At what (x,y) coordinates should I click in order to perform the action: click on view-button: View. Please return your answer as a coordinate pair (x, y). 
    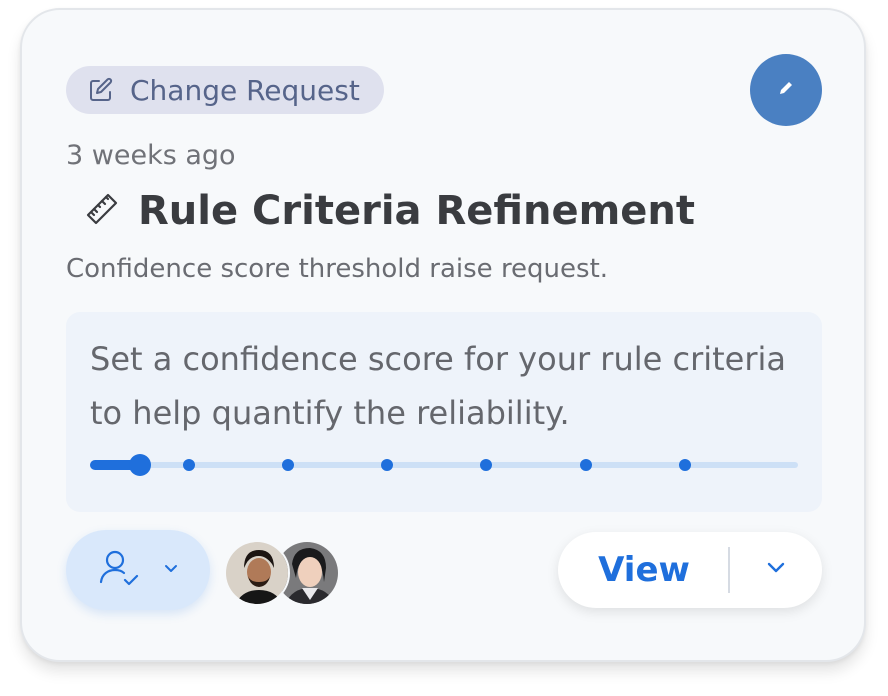
    Looking at the image, I should click on (643, 570).